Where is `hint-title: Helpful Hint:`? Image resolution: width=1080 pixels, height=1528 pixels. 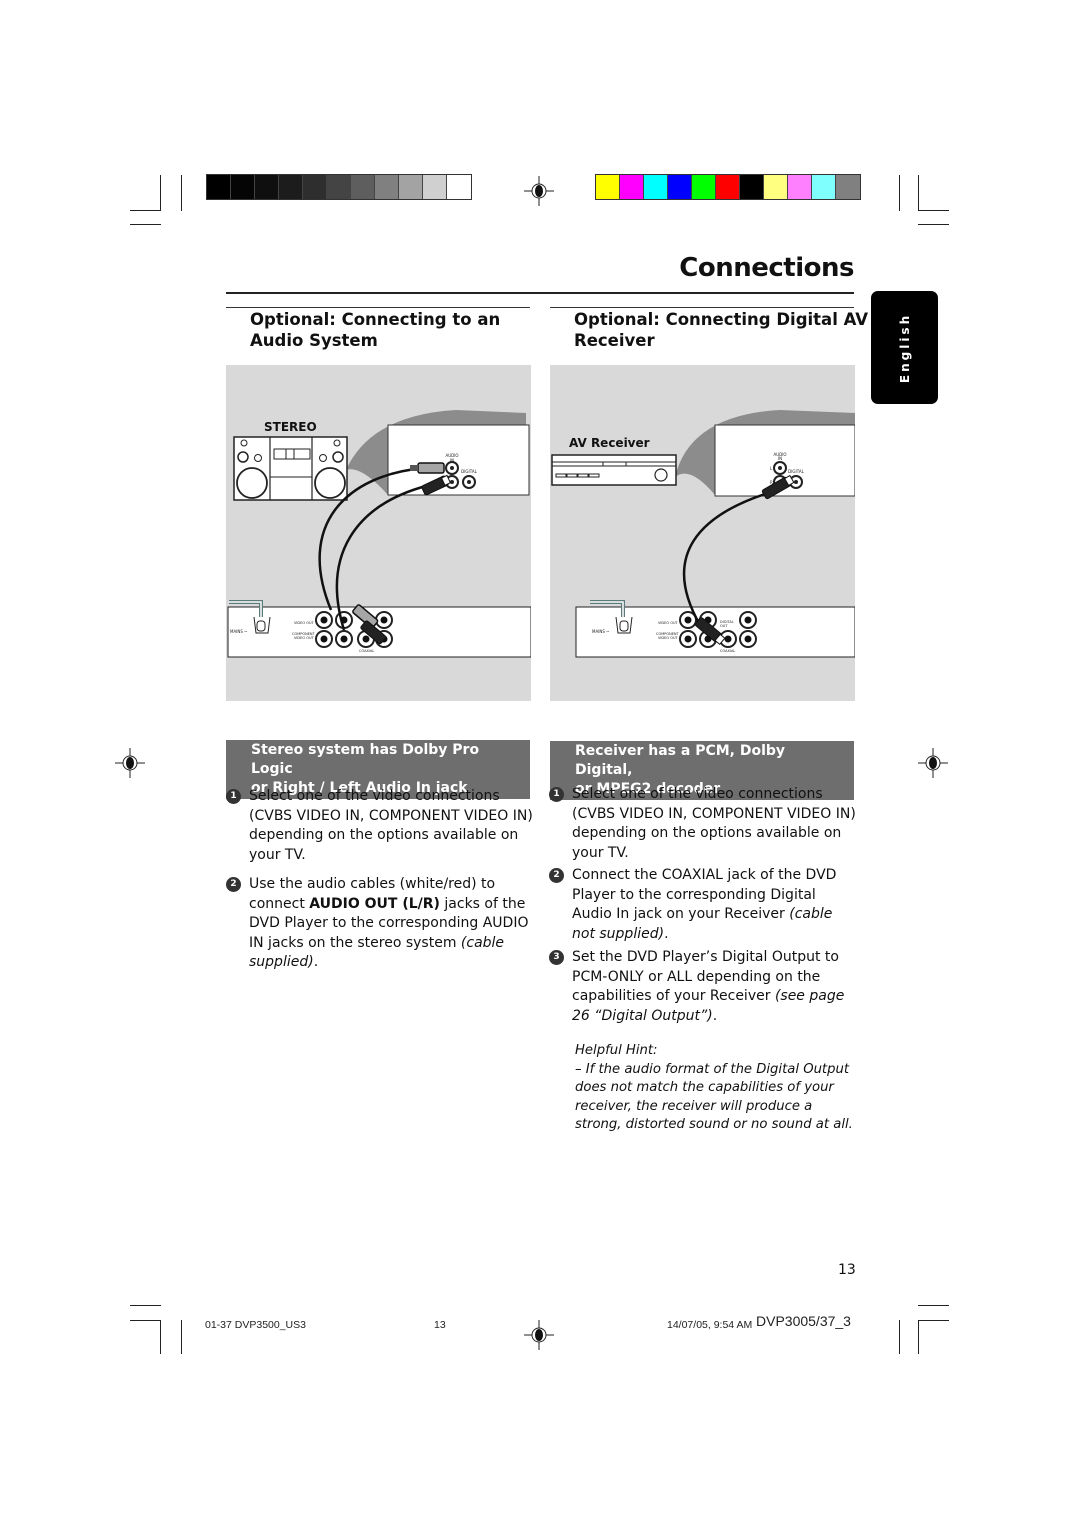 hint-title: Helpful Hint: is located at coordinates (616, 1050).